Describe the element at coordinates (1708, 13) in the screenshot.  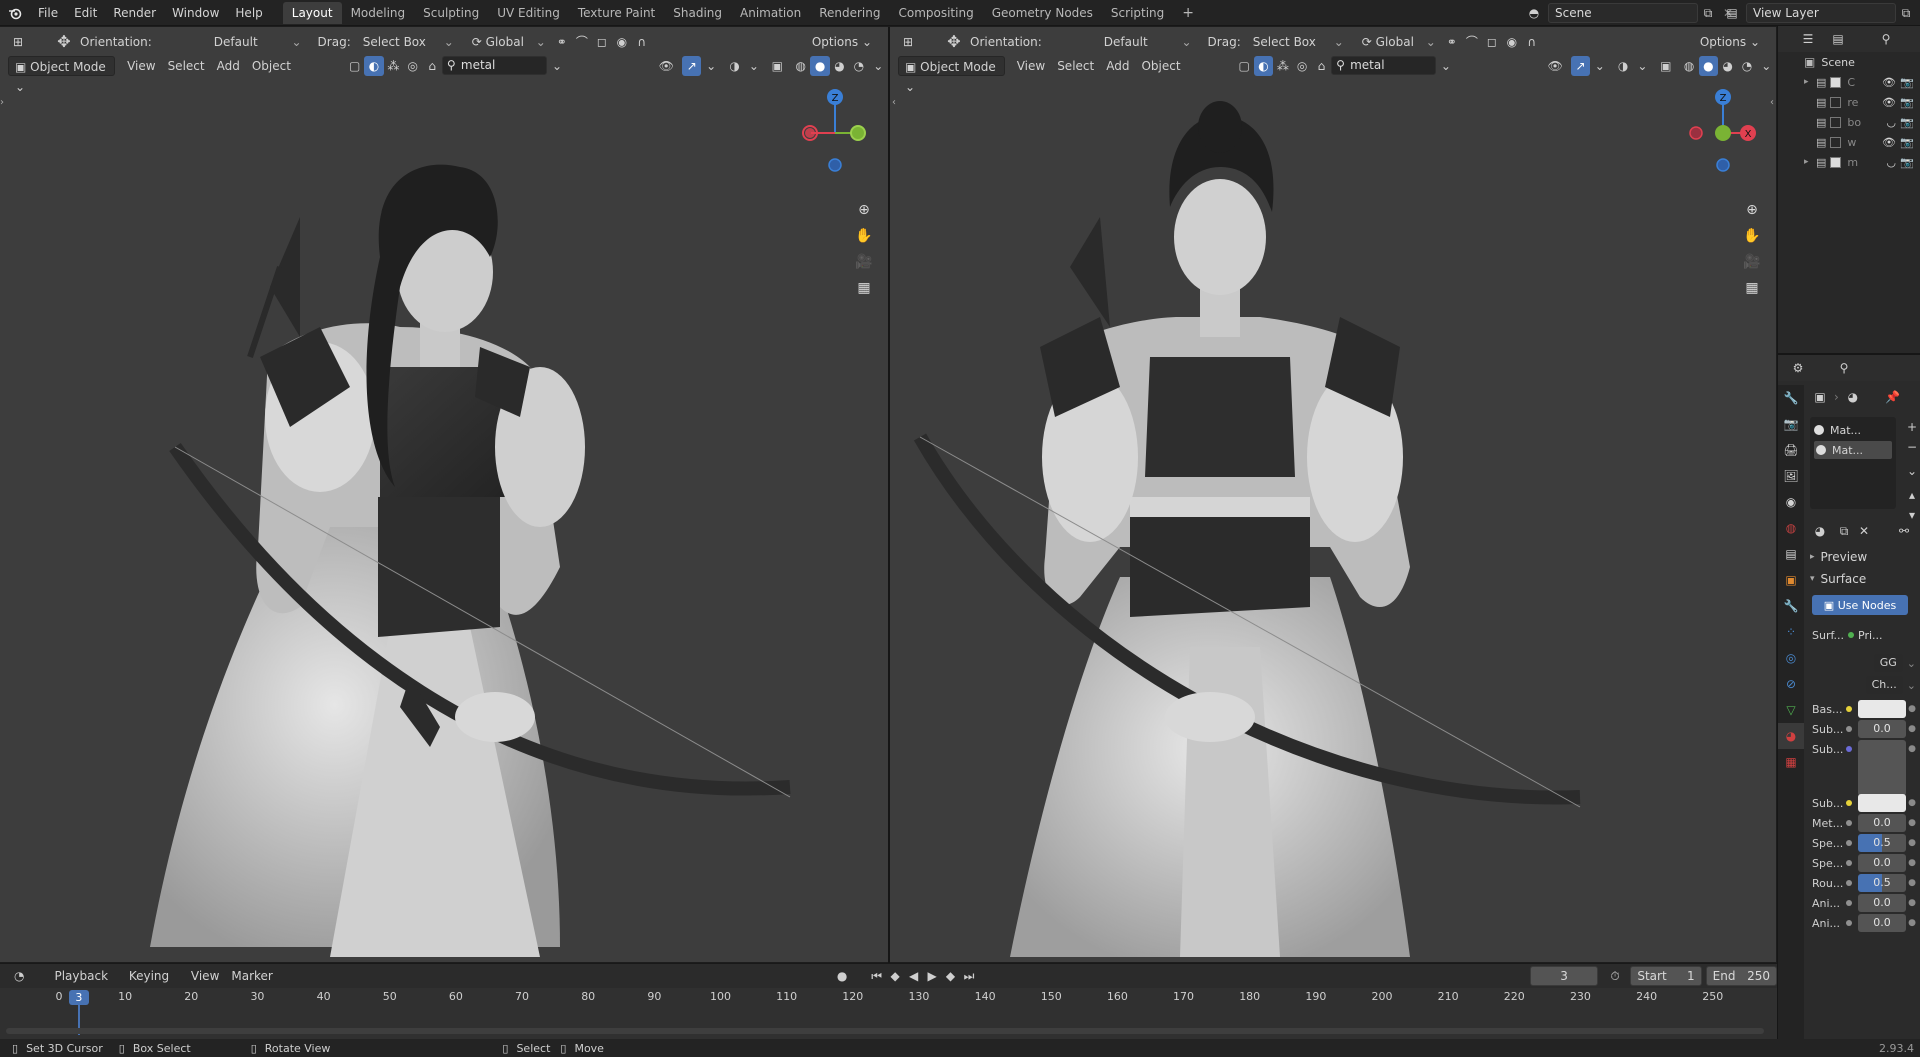
I see `new-scene-icon: ⧉` at that location.